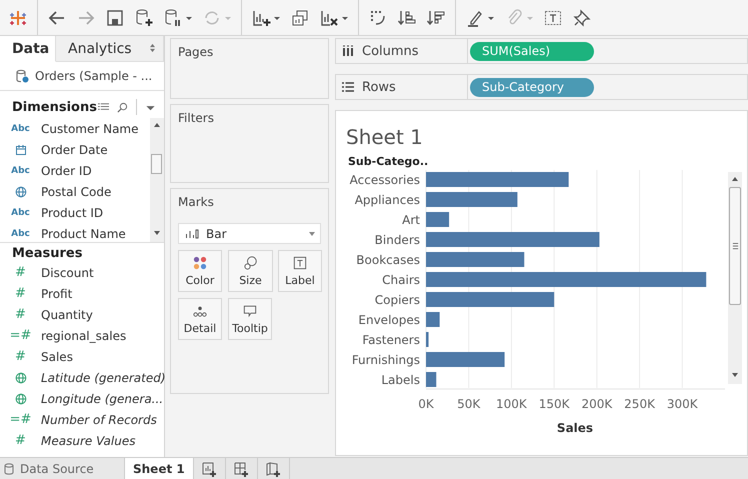  Describe the element at coordinates (57, 357) in the screenshot. I see `measure-field: Sales` at that location.